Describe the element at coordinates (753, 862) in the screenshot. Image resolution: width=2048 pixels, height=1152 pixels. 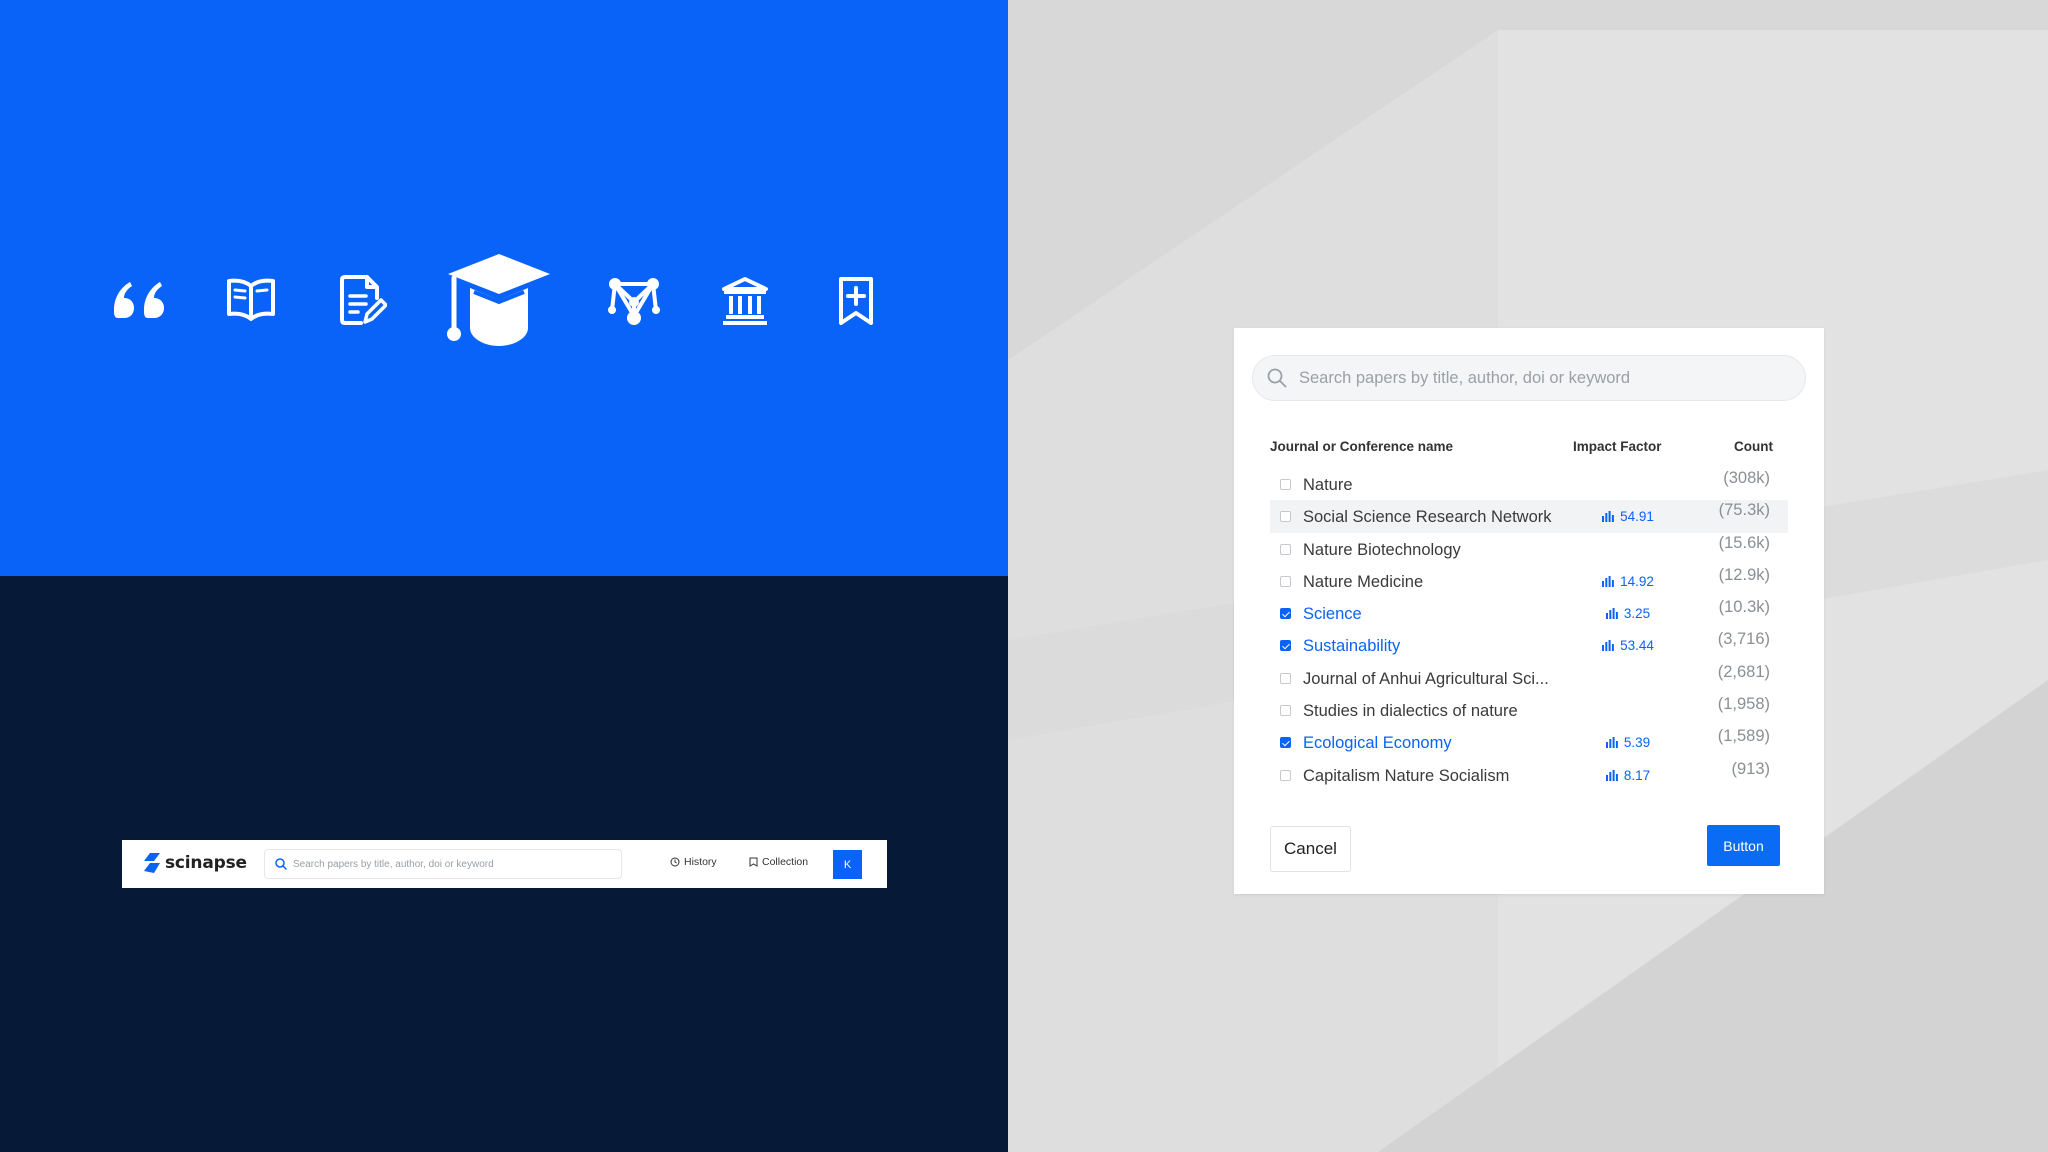
I see `collection-icon` at that location.